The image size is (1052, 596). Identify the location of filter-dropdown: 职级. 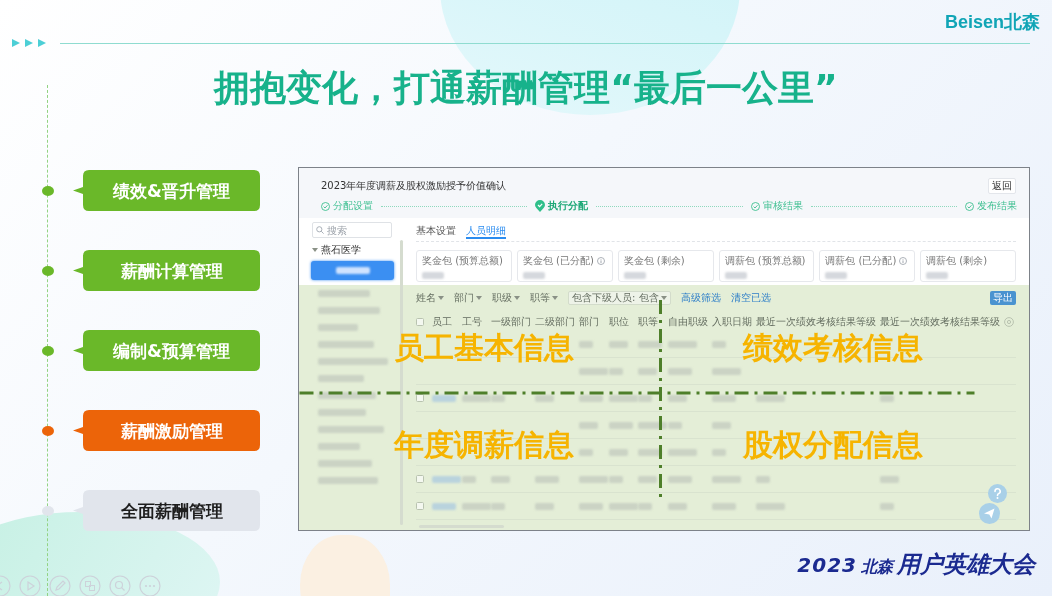
(506, 298).